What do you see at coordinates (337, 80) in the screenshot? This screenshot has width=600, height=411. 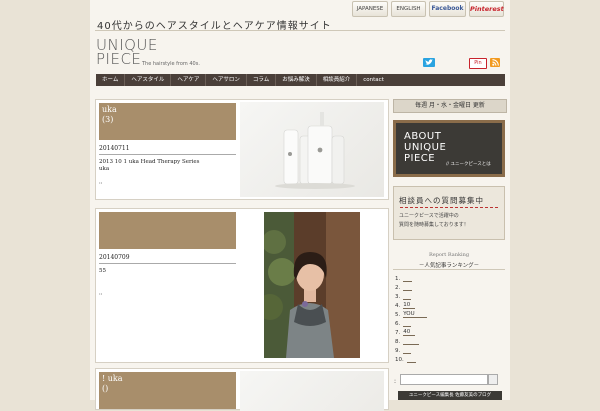 I see `nav-advisors: 相談員紹介` at bounding box center [337, 80].